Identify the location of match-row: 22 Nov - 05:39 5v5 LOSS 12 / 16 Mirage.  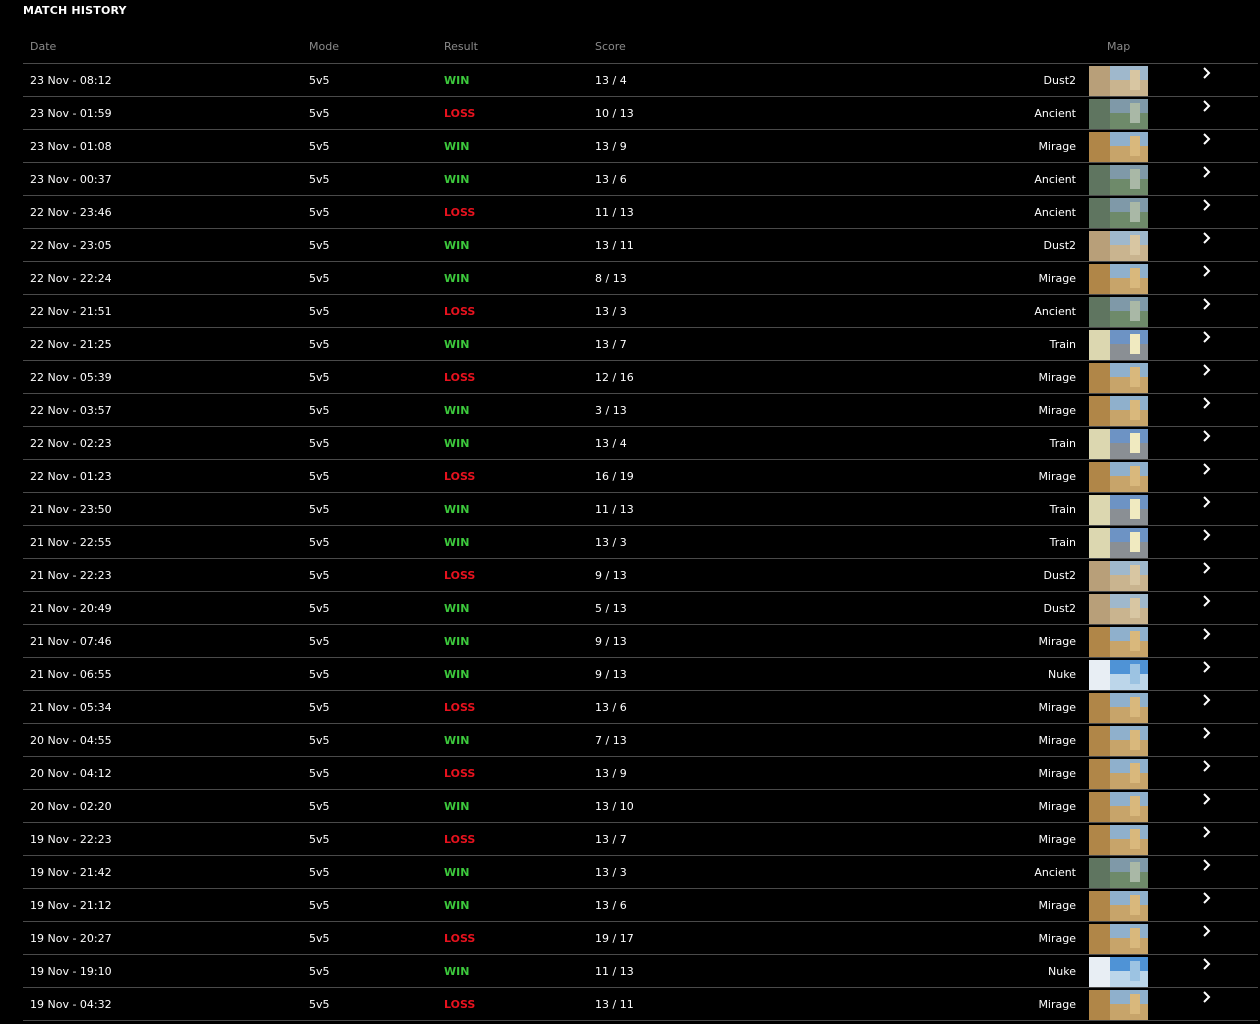
(640, 377).